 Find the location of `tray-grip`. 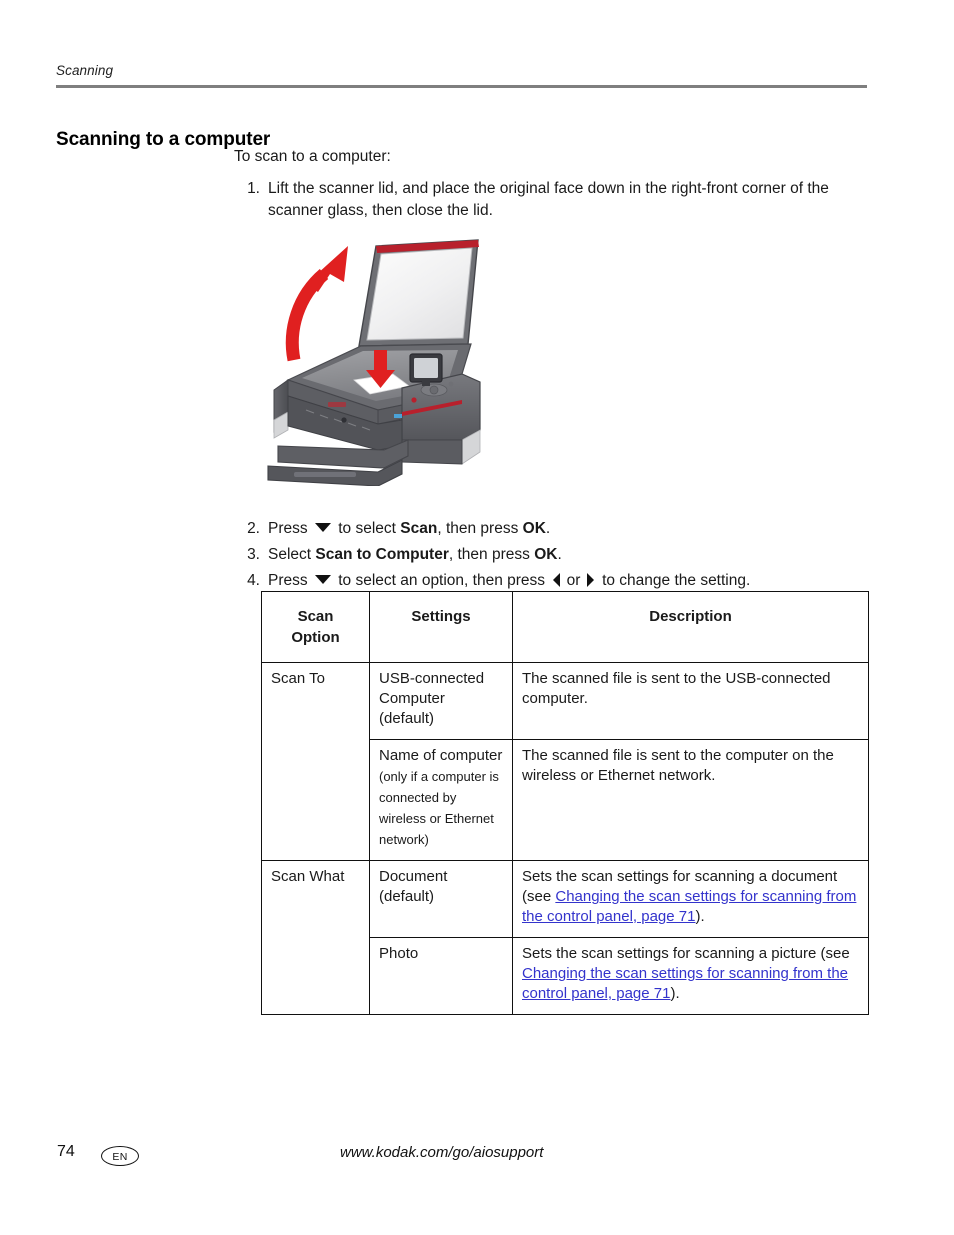

tray-grip is located at coordinates (325, 474).